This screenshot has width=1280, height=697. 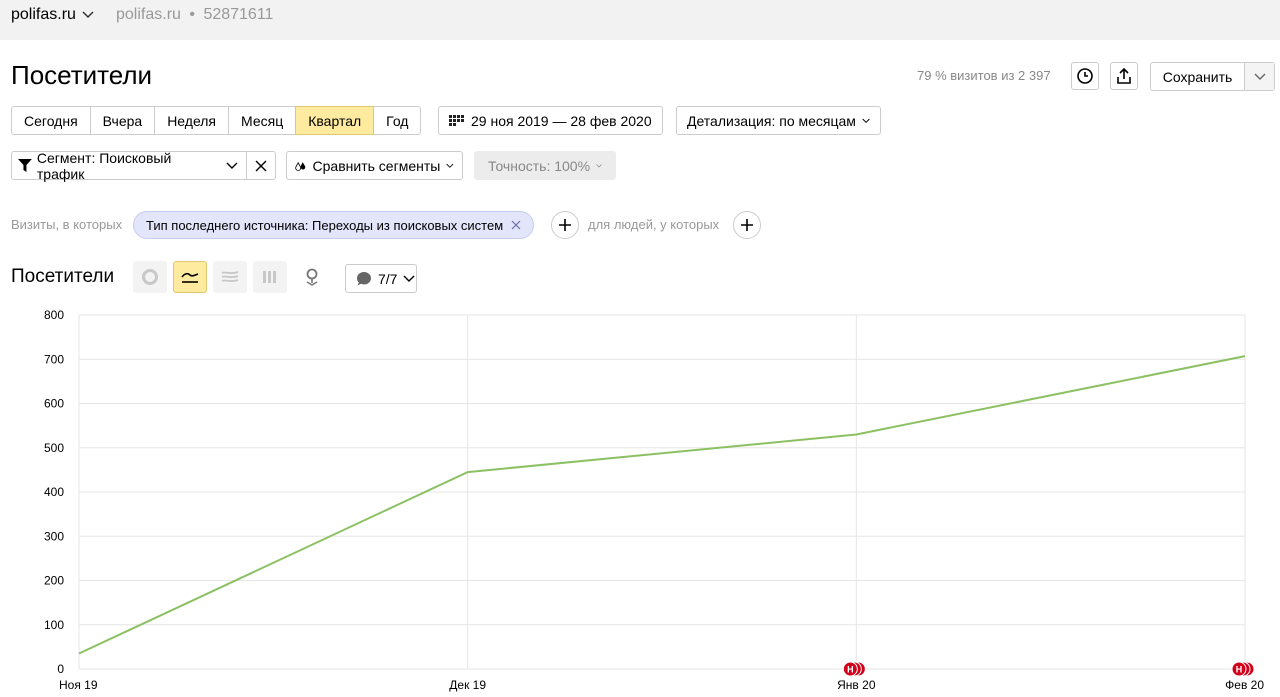 I want to click on x-tick-label: Фев 20, so click(x=1244, y=685).